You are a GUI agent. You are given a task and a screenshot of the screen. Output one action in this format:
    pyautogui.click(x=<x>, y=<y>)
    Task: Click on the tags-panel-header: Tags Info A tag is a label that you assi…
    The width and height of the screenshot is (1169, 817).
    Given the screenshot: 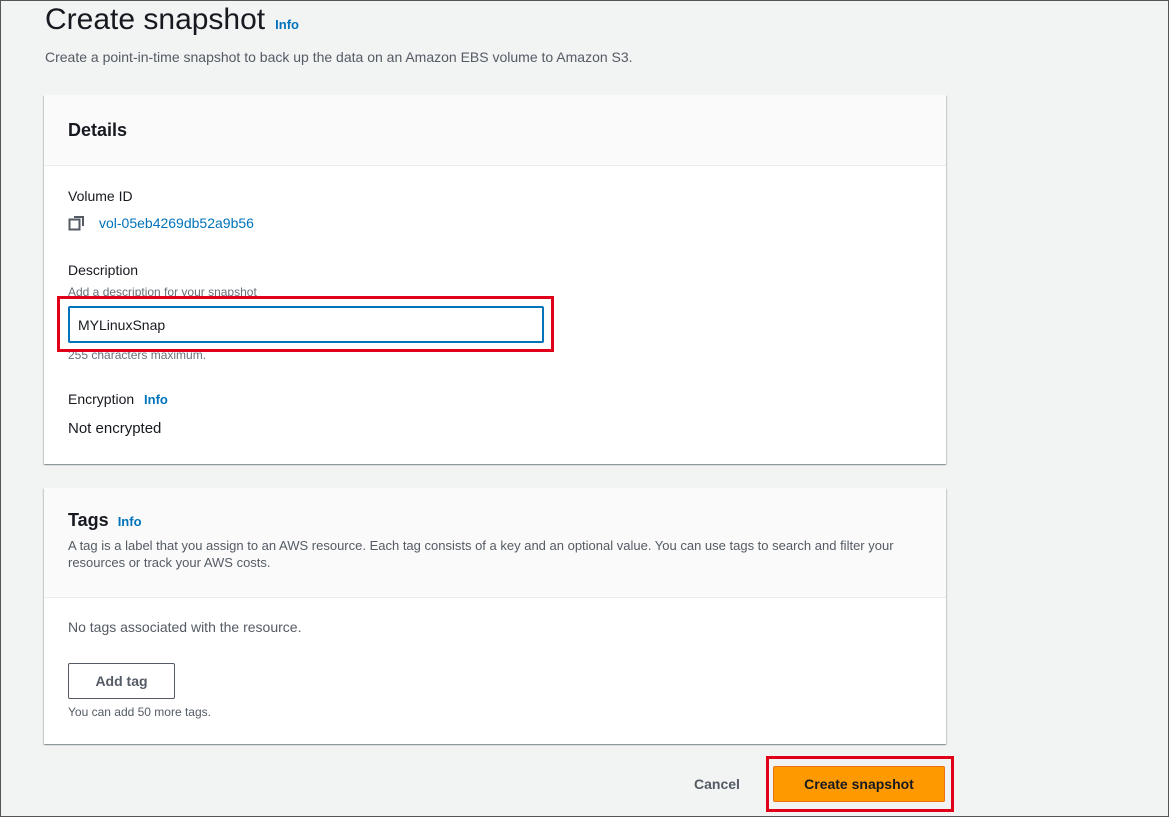 What is the action you would take?
    pyautogui.click(x=495, y=543)
    